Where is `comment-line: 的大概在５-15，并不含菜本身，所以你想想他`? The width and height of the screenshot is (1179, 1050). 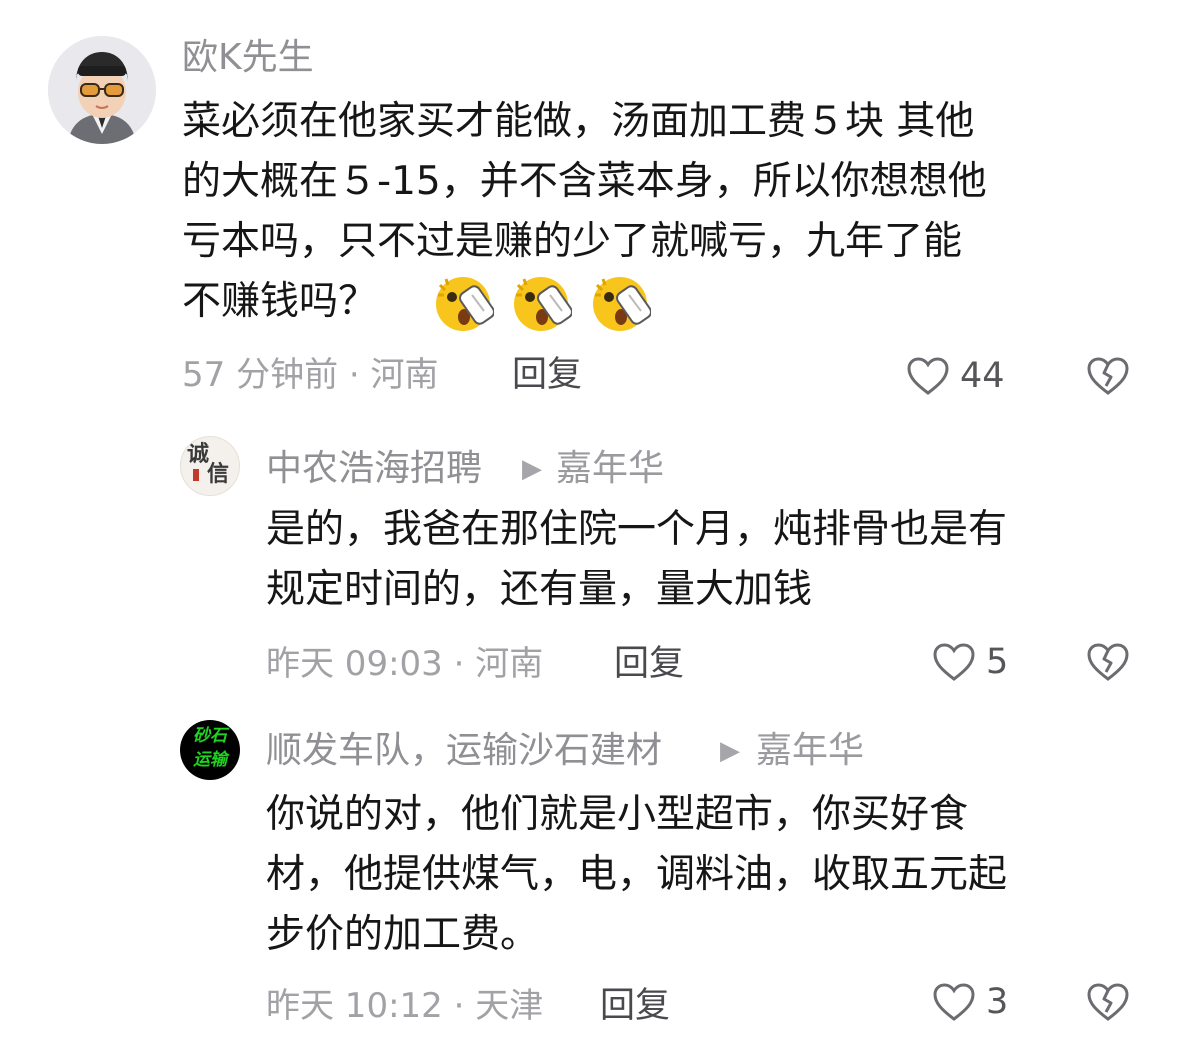 comment-line: 的大概在５-15，并不含菜本身，所以你想想他 is located at coordinates (584, 181).